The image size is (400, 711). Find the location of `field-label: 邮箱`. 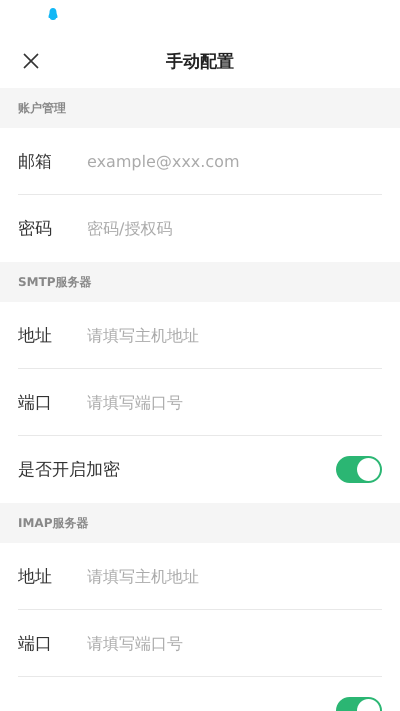

field-label: 邮箱 is located at coordinates (35, 161).